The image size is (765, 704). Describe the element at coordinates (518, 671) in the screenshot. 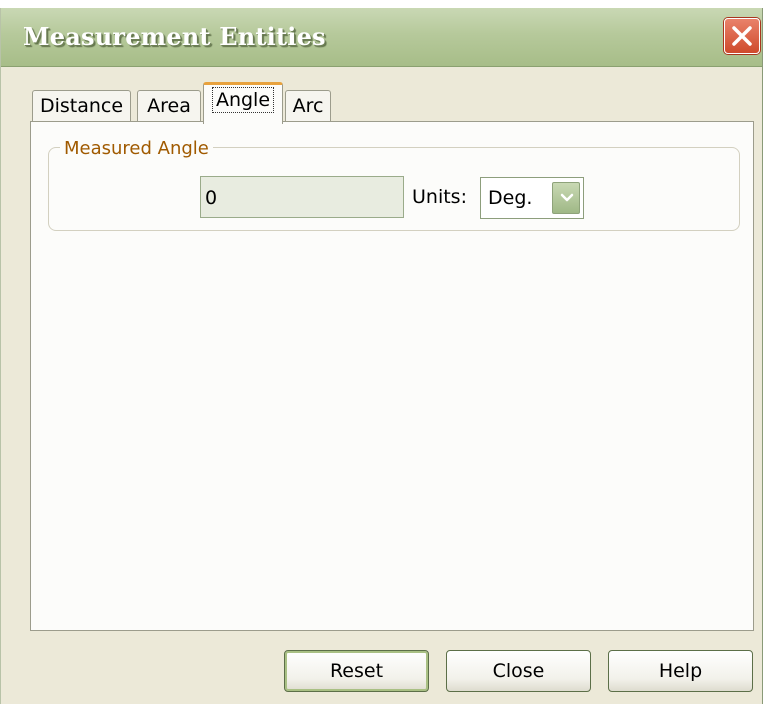

I see `close-button: Close` at that location.